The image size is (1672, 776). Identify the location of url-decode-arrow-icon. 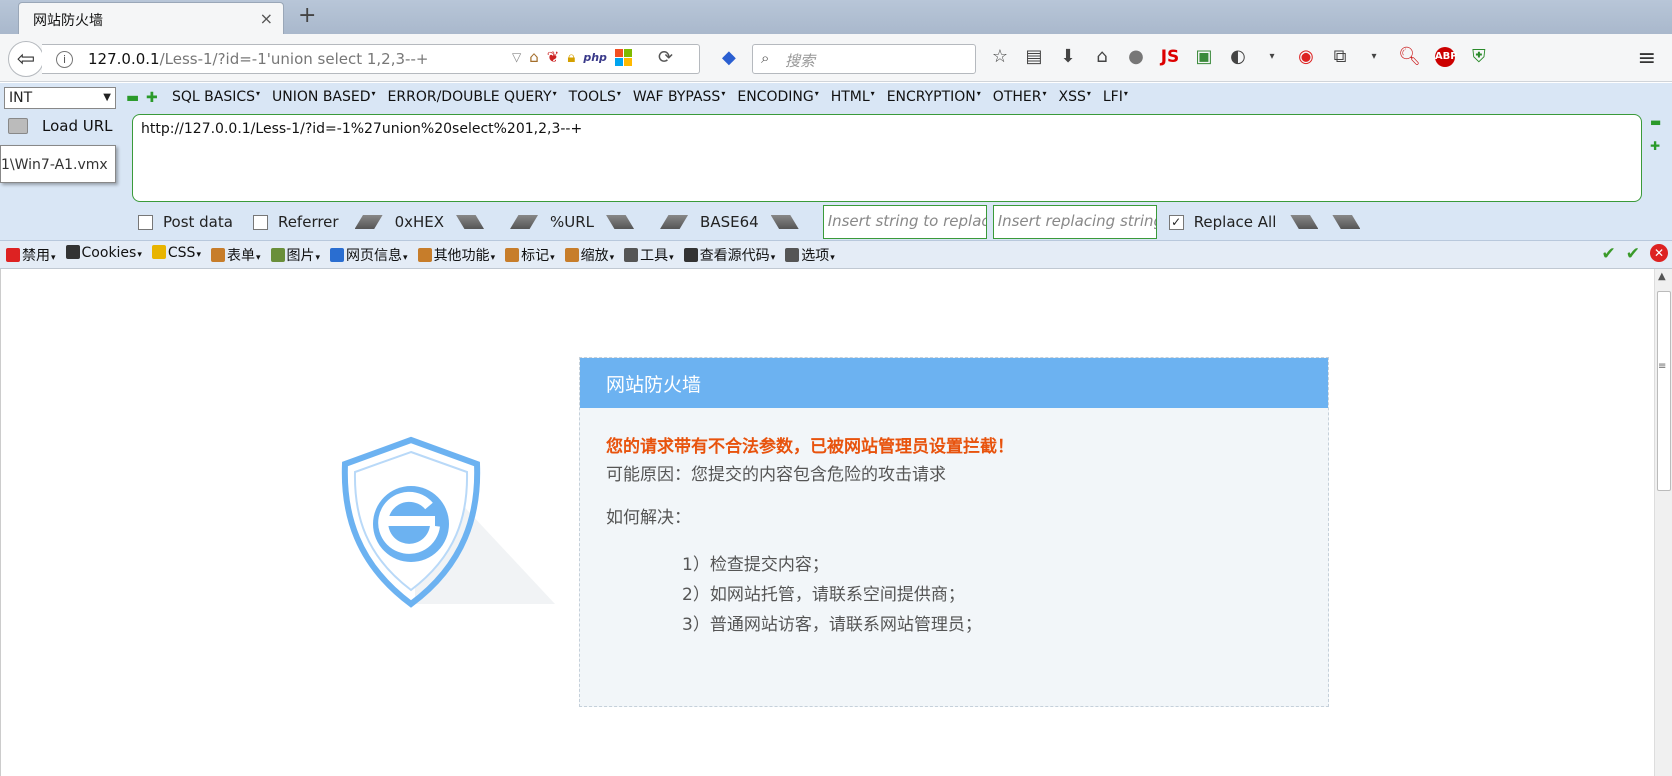
(524, 222).